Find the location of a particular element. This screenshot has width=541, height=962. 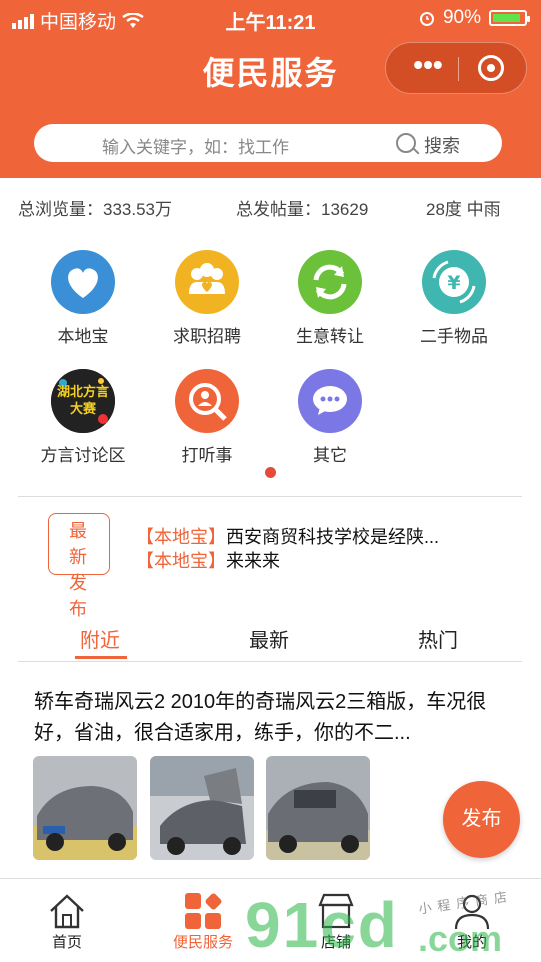

site-watermark: 91cd is located at coordinates (322, 925).